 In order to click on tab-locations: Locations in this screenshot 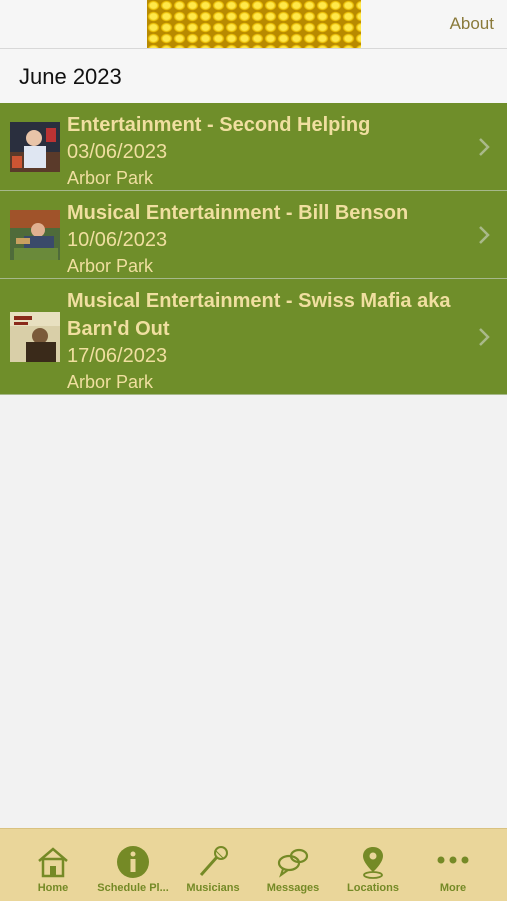, I will do `click(373, 865)`.